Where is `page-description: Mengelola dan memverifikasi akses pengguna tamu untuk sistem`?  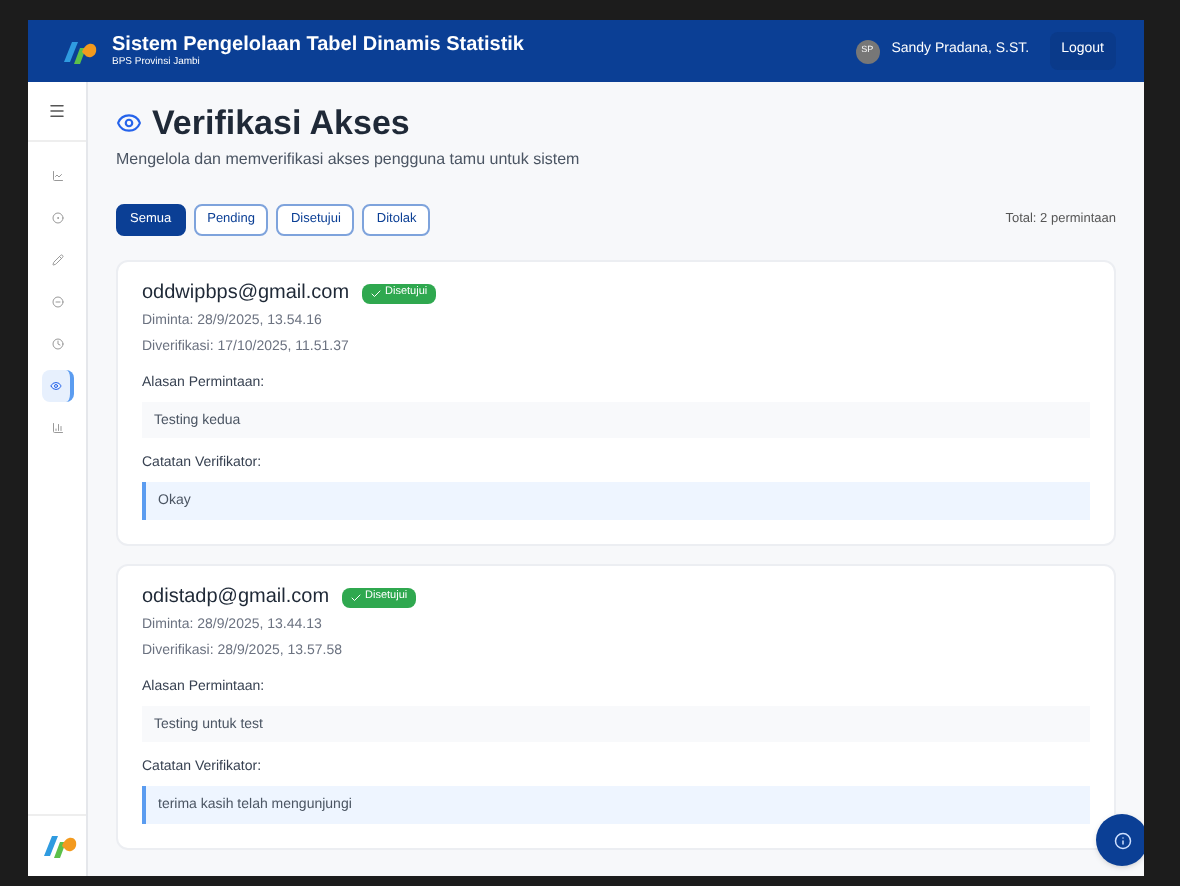 page-description: Mengelola dan memverifikasi akses pengguna tamu untuk sistem is located at coordinates (349, 160).